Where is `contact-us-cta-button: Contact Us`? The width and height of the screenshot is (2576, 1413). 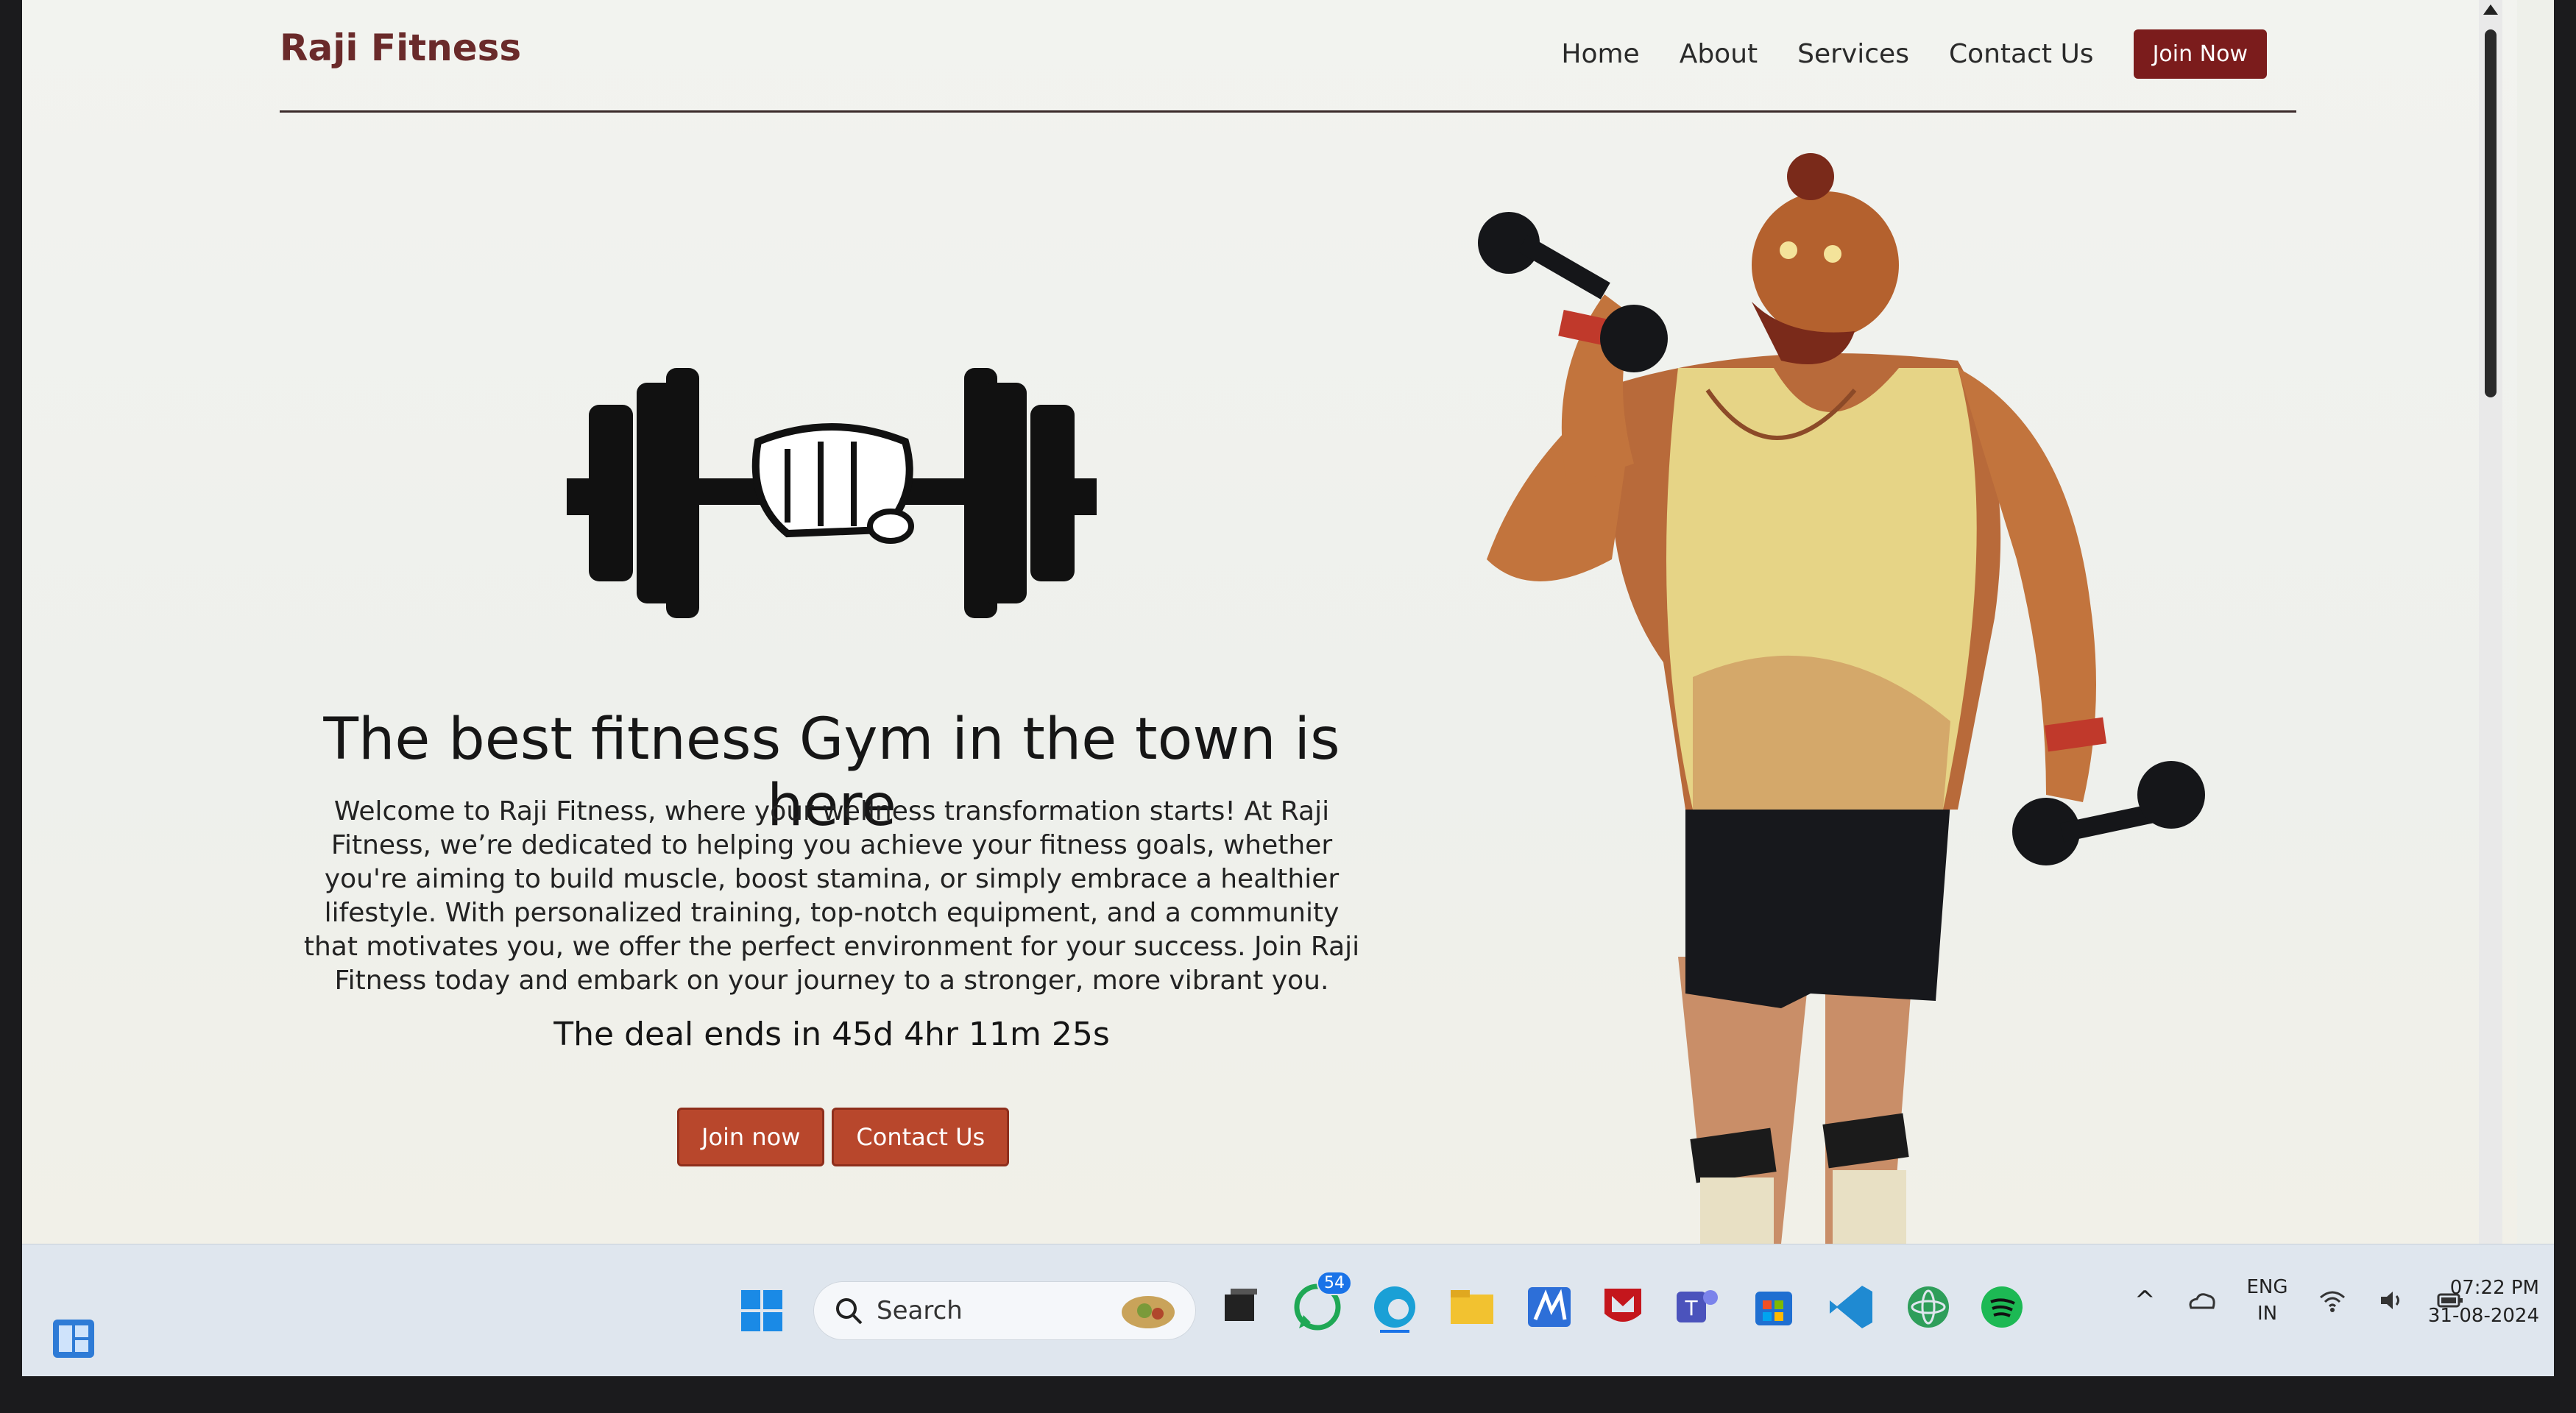 contact-us-cta-button: Contact Us is located at coordinates (921, 1137).